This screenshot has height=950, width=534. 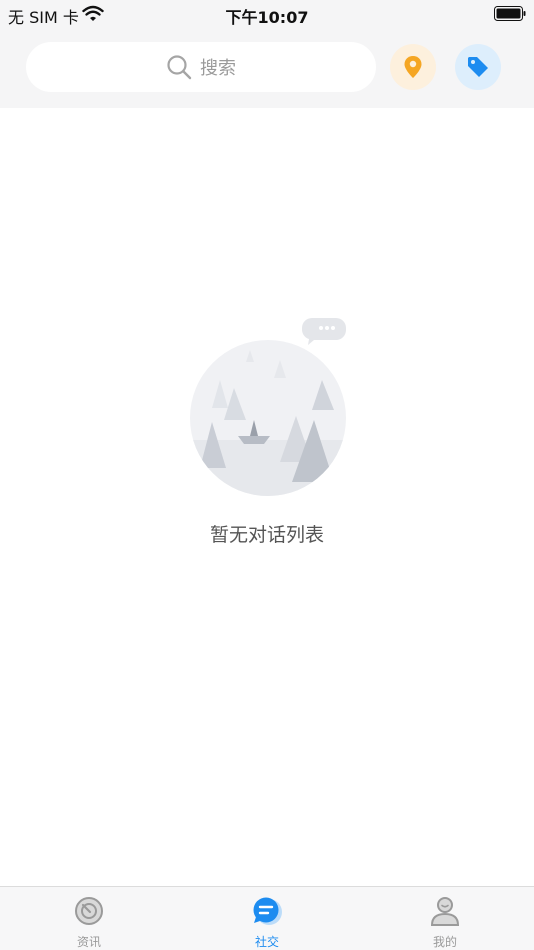 I want to click on empty-state-message: 暂无对话列表, so click(x=266, y=535).